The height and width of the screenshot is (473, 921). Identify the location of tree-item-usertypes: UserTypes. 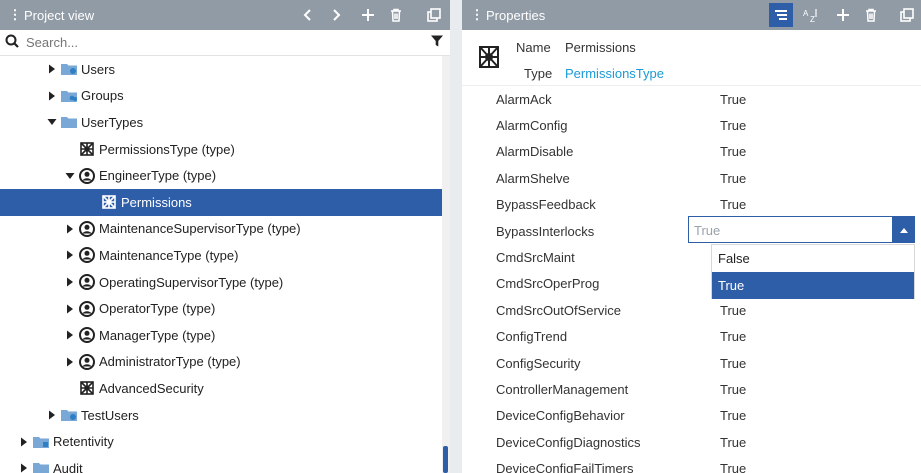
(225, 122).